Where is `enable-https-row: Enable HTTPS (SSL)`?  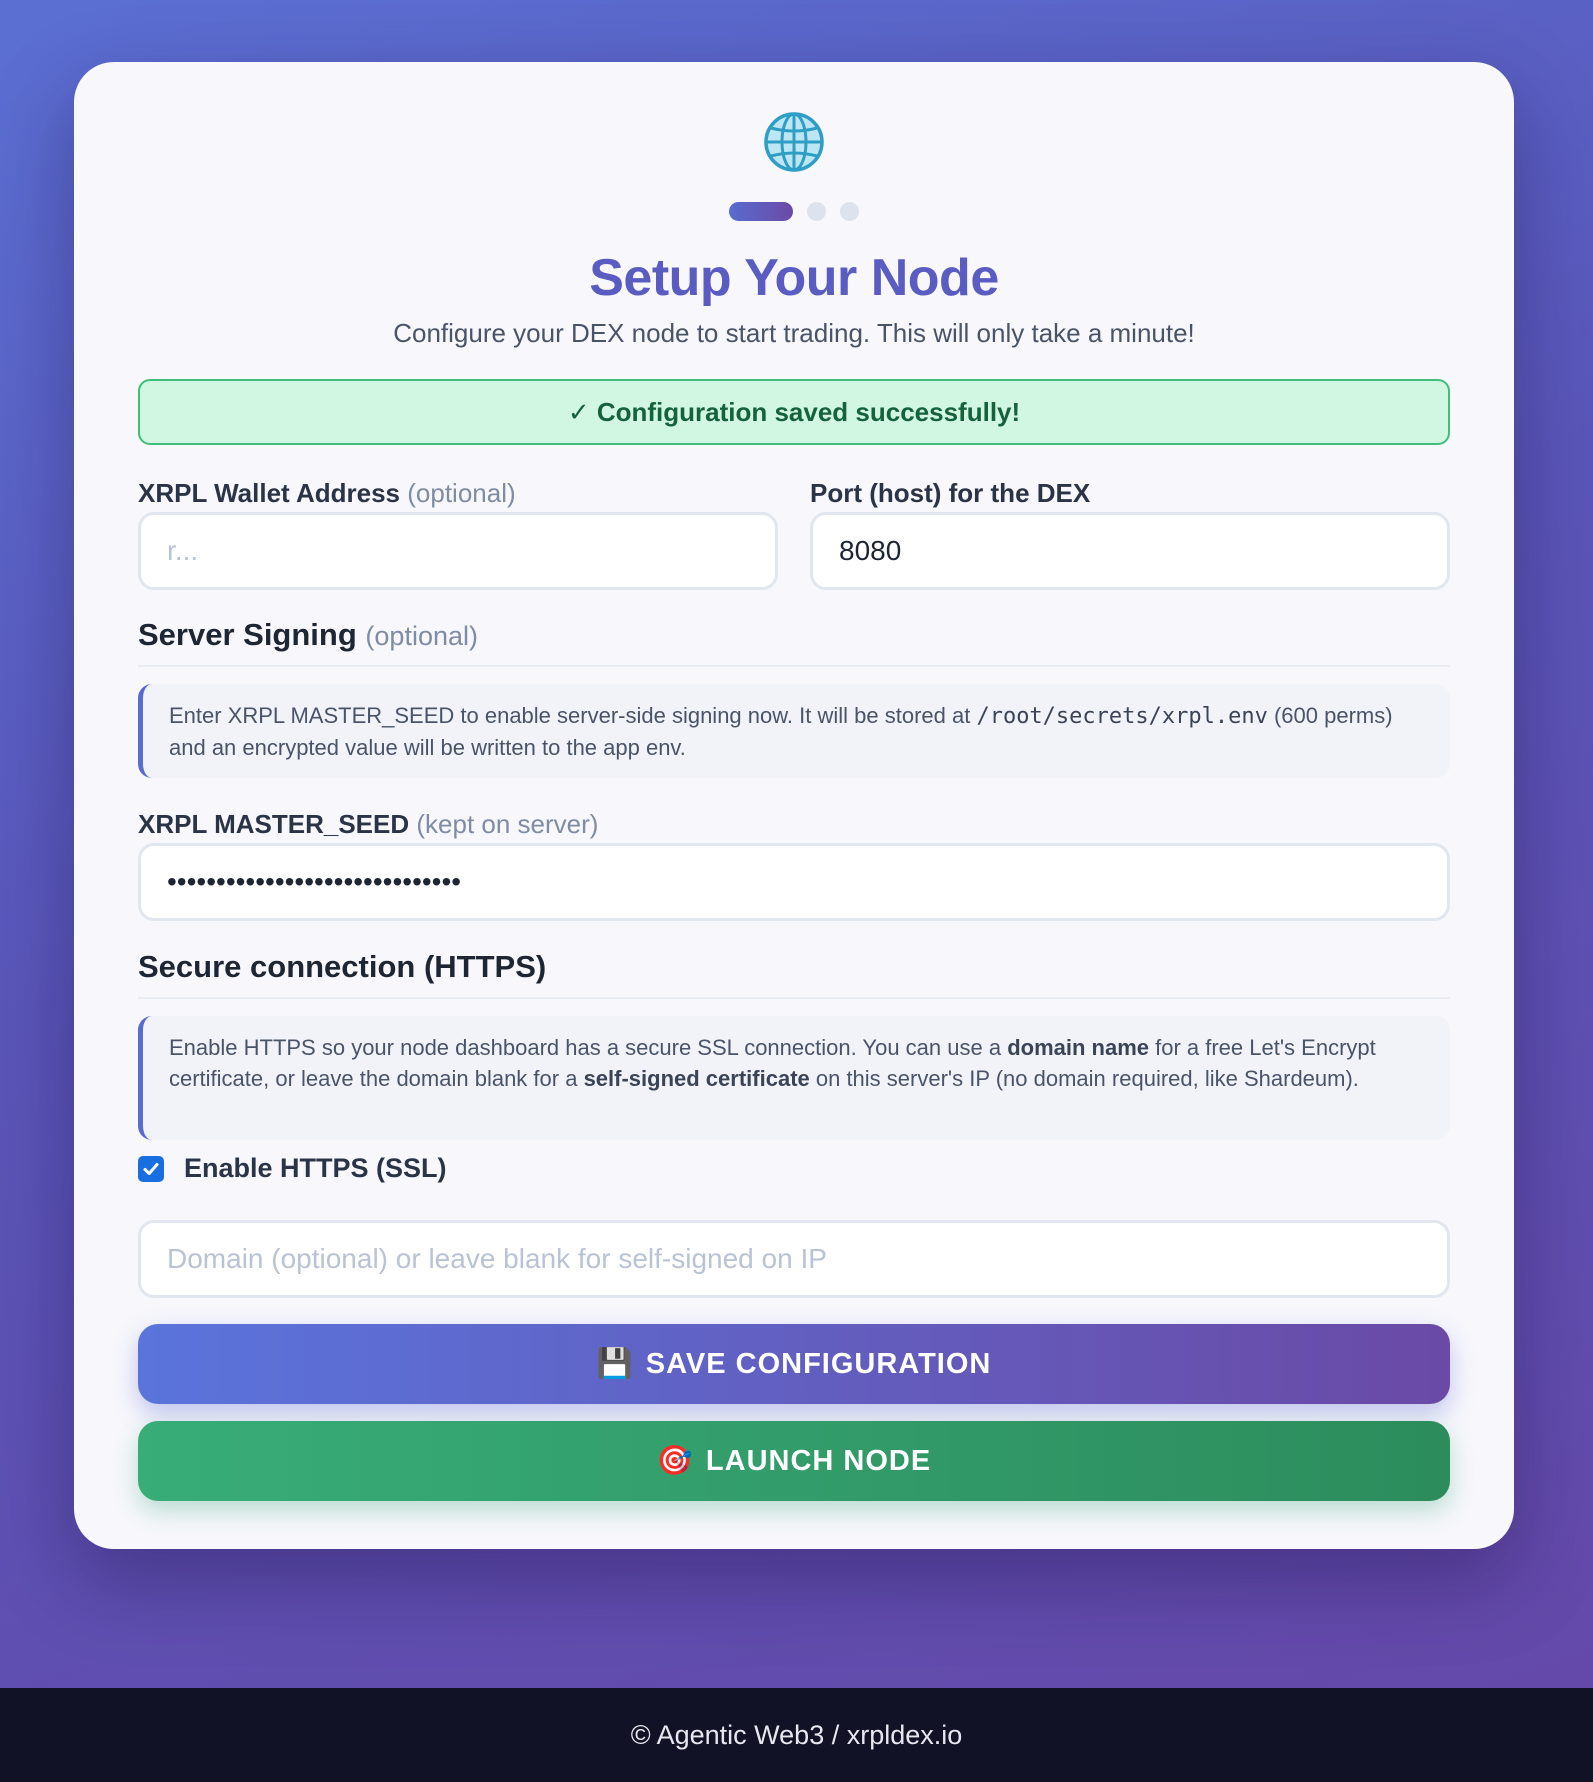
enable-https-row: Enable HTTPS (SSL) is located at coordinates (292, 1168).